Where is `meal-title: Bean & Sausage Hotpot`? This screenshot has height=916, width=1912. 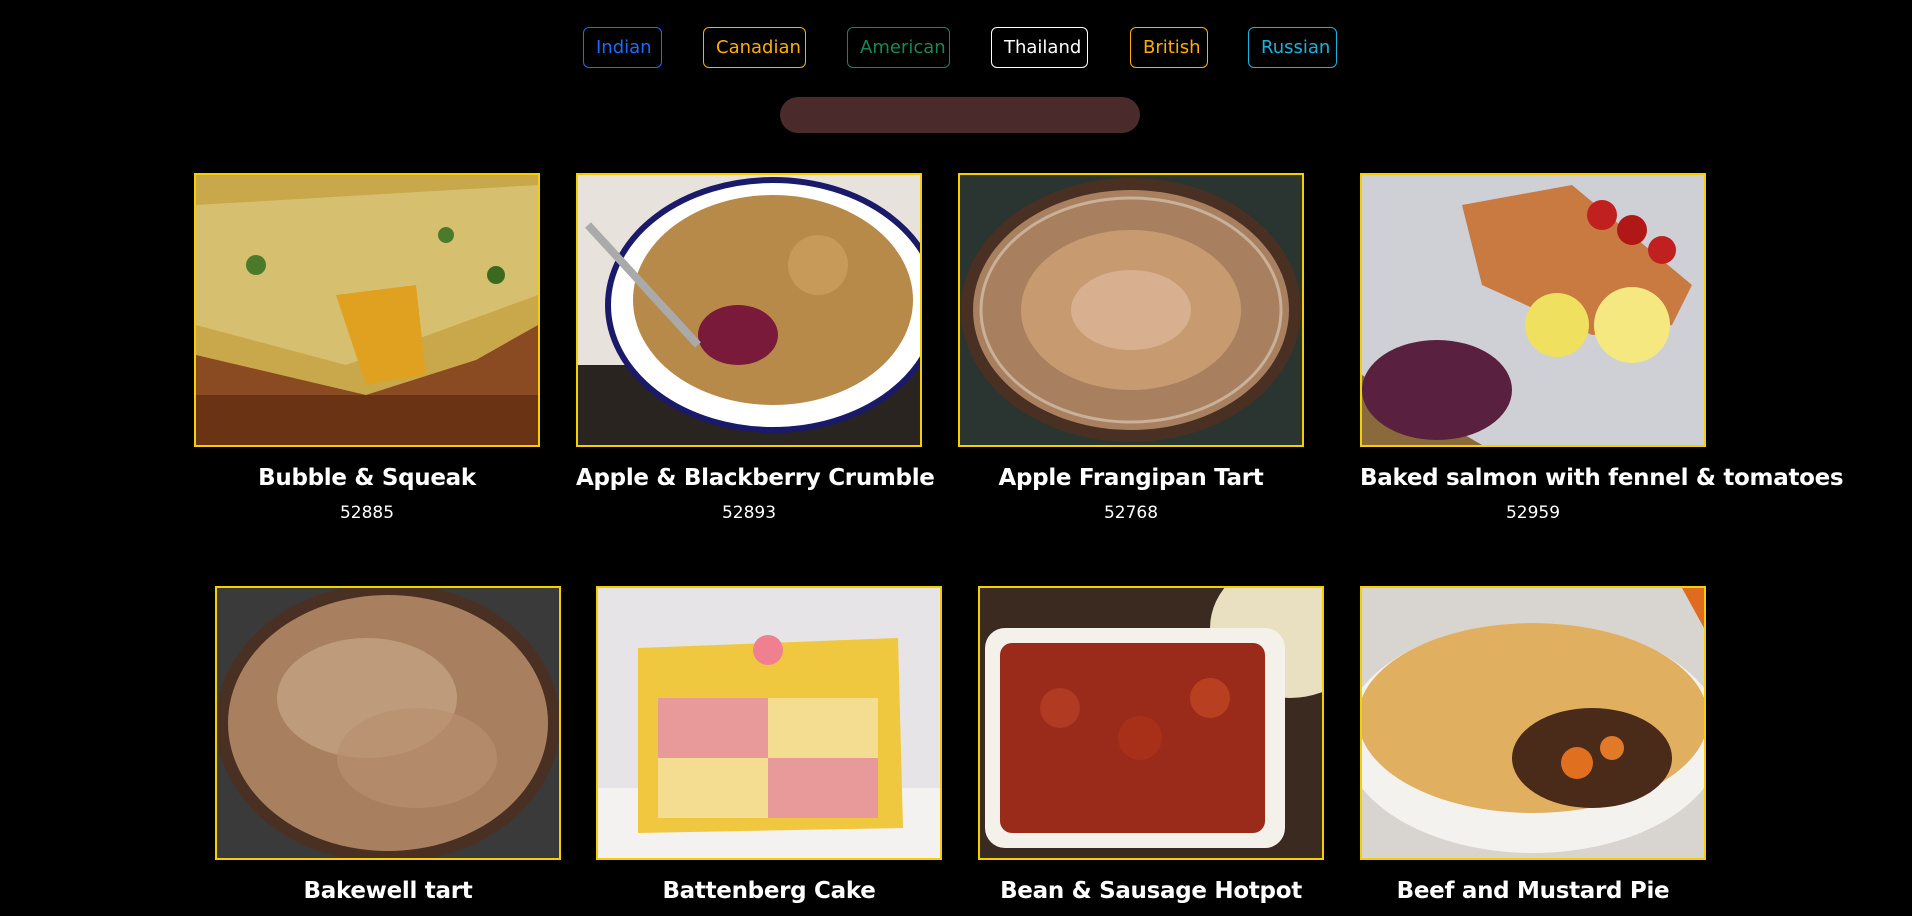 meal-title: Bean & Sausage Hotpot is located at coordinates (1151, 891).